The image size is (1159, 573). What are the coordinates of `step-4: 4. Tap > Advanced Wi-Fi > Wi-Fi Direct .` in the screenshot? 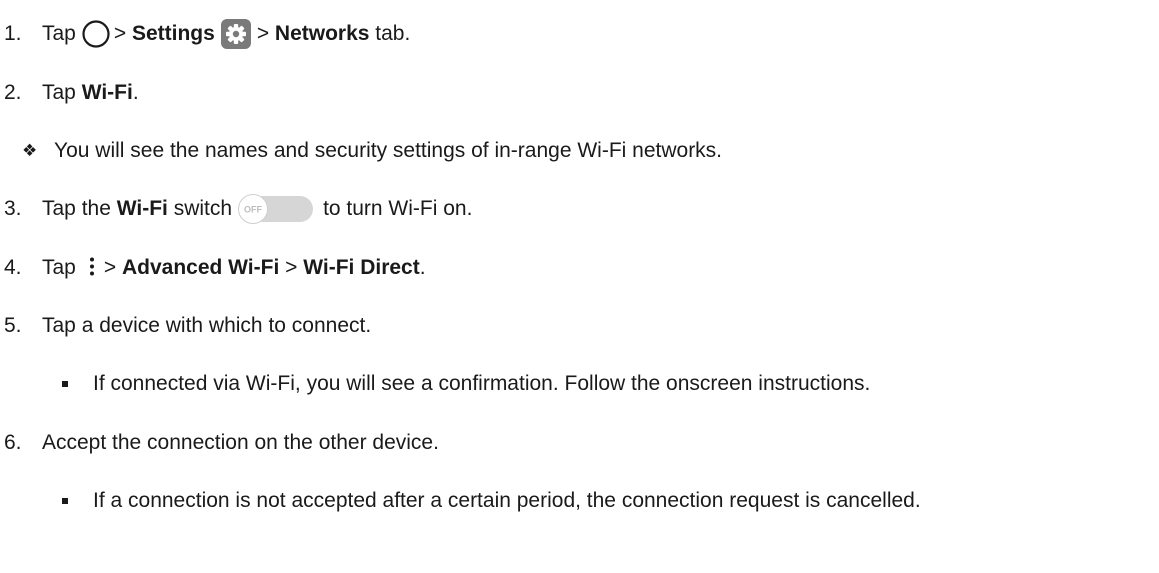 It's located at (213, 268).